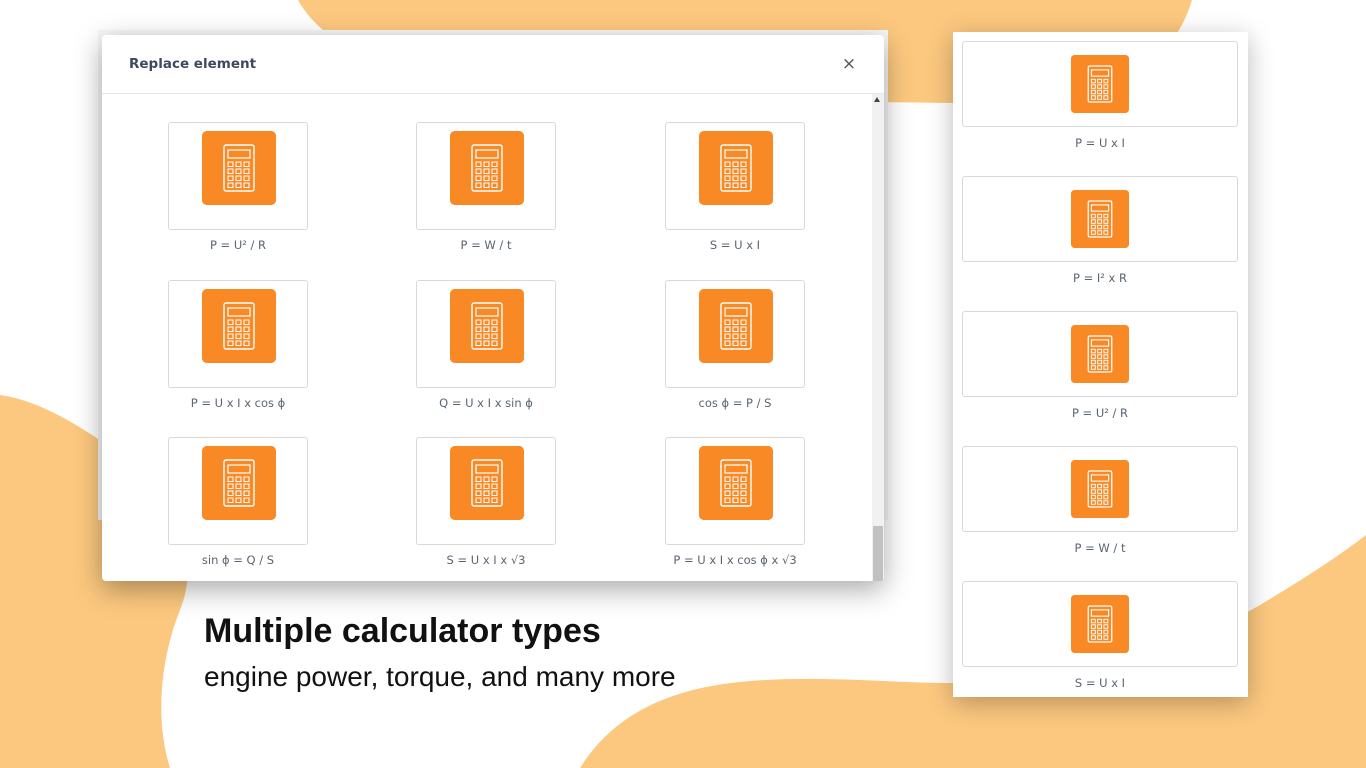  I want to click on side-element-label: P = U x I, so click(1100, 143).